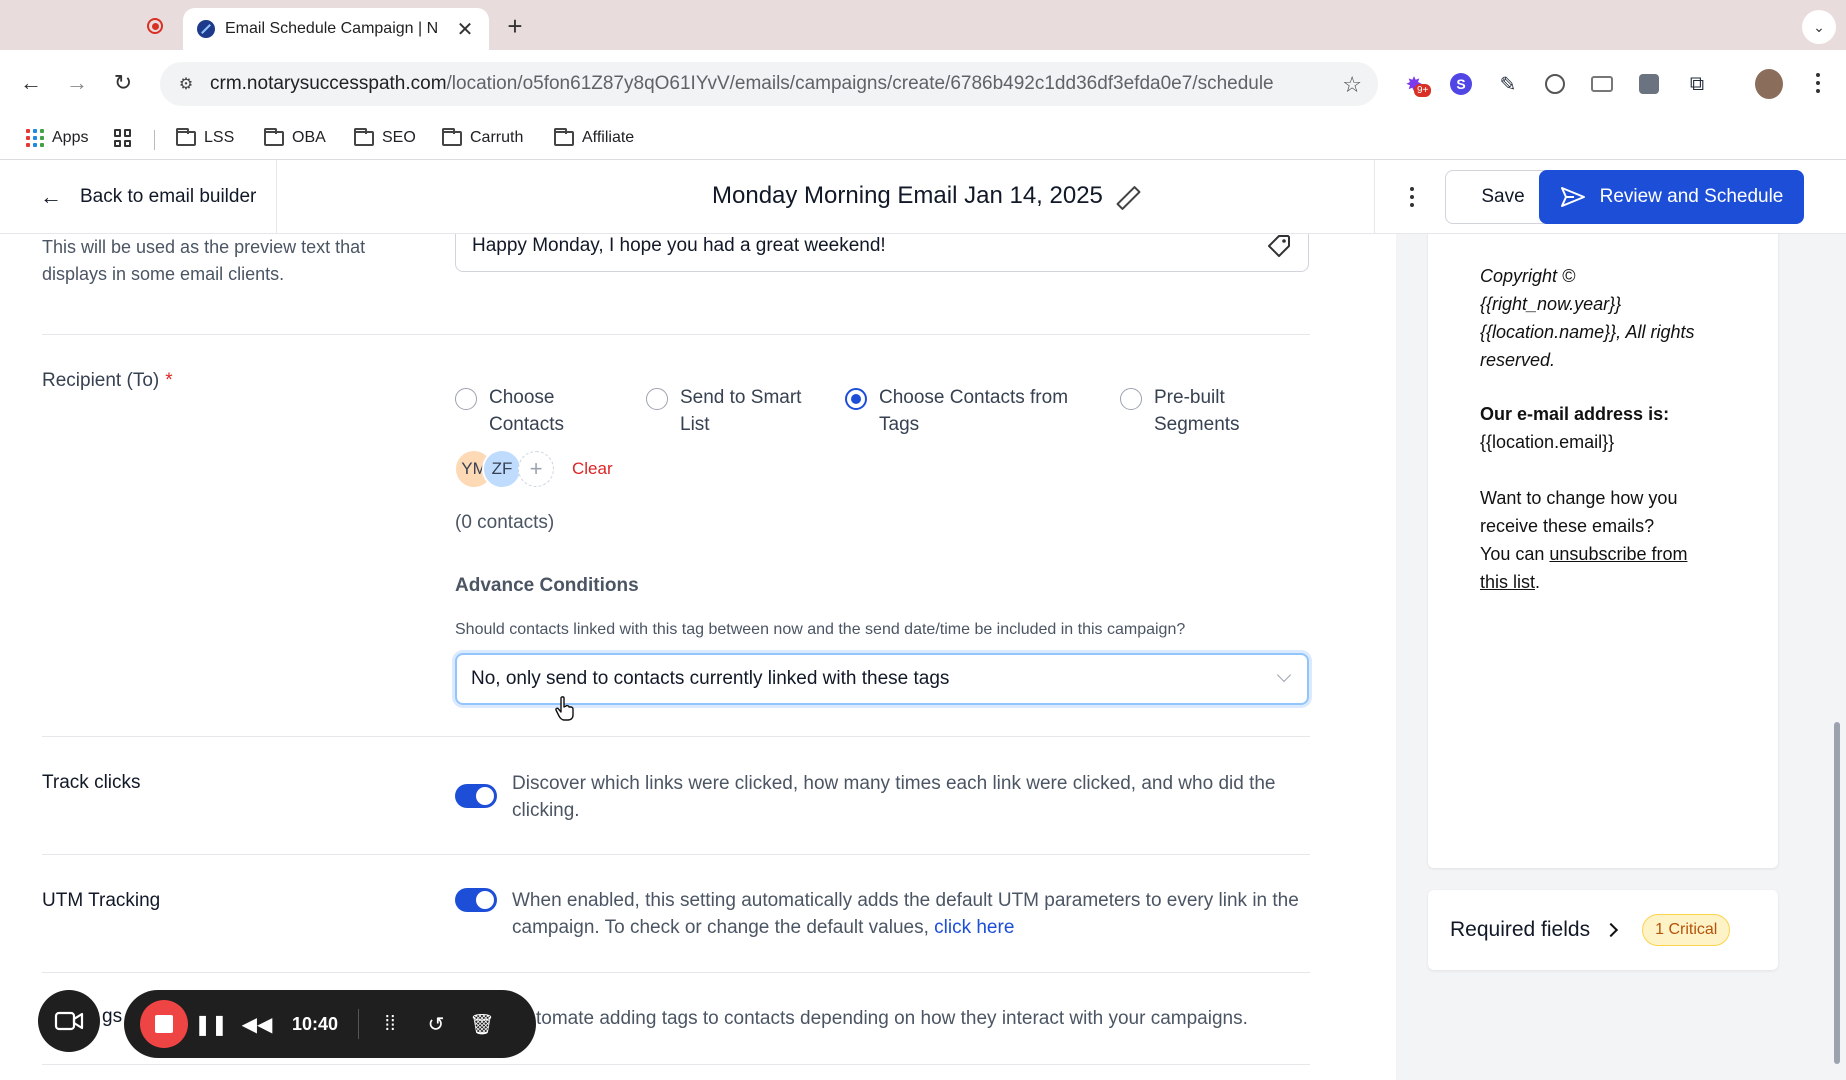  I want to click on chevron-down-icon, so click(1284, 675).